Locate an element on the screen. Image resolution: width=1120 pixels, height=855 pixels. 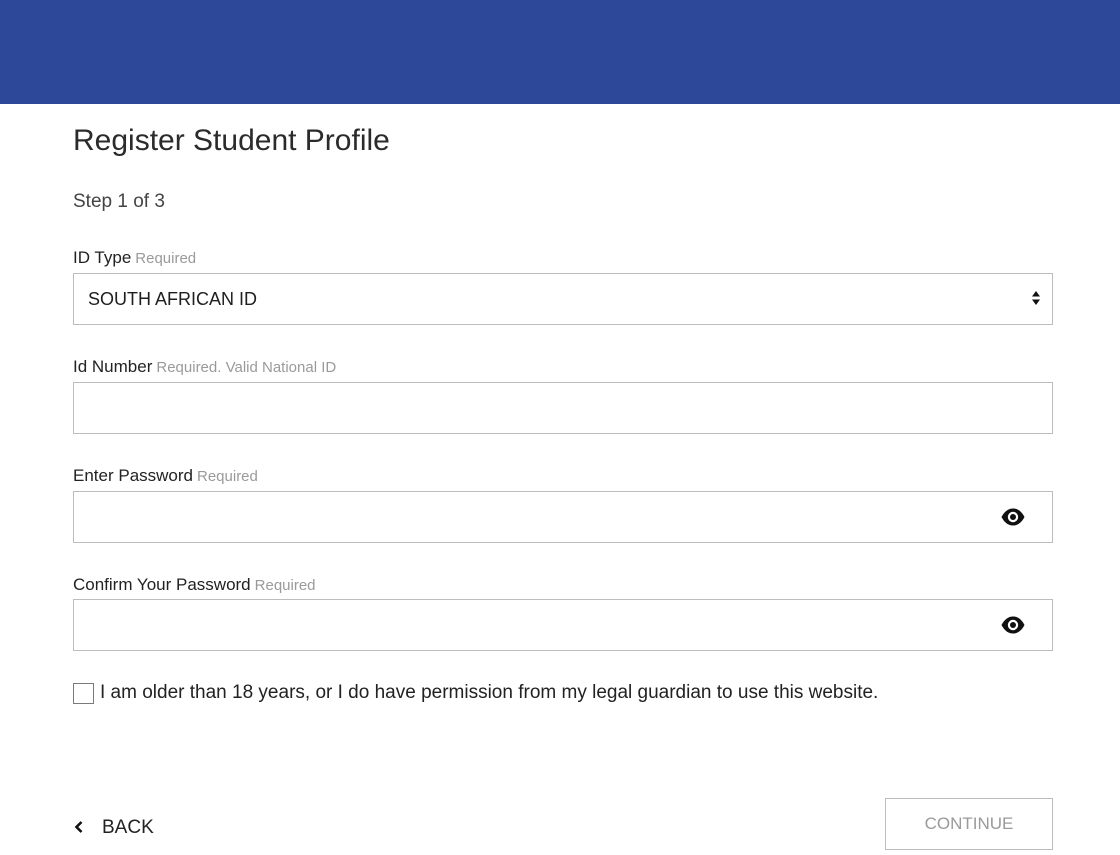
page-title: Register Student Profile is located at coordinates (231, 140).